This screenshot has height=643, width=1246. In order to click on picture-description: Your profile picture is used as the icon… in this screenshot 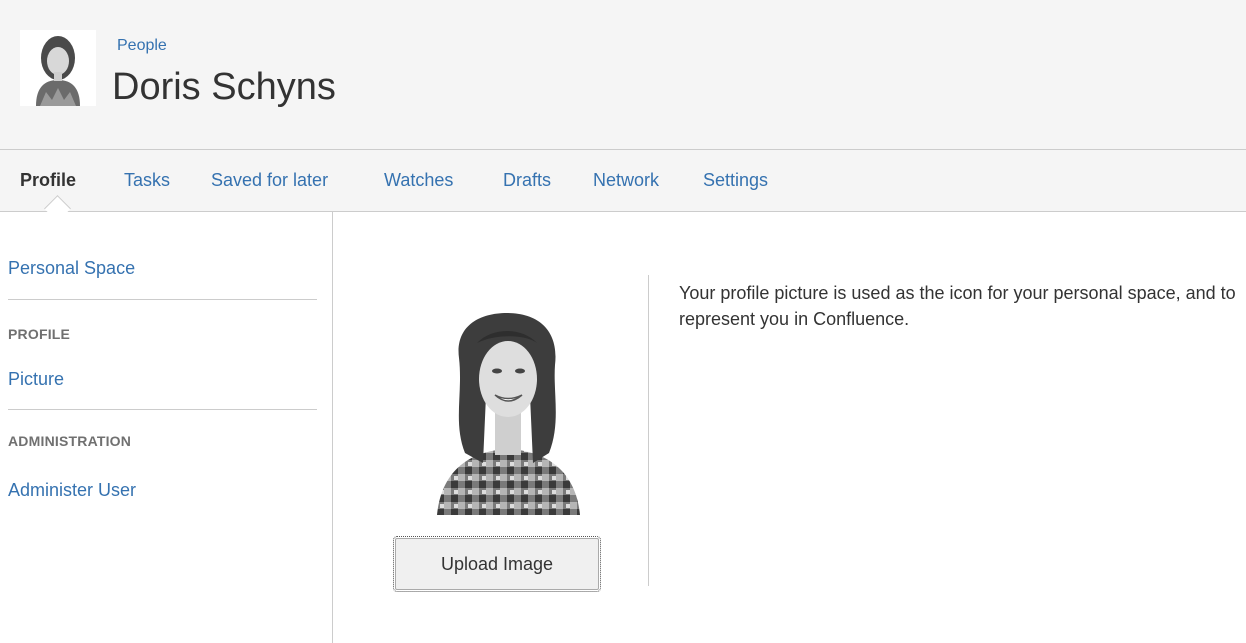, I will do `click(957, 306)`.